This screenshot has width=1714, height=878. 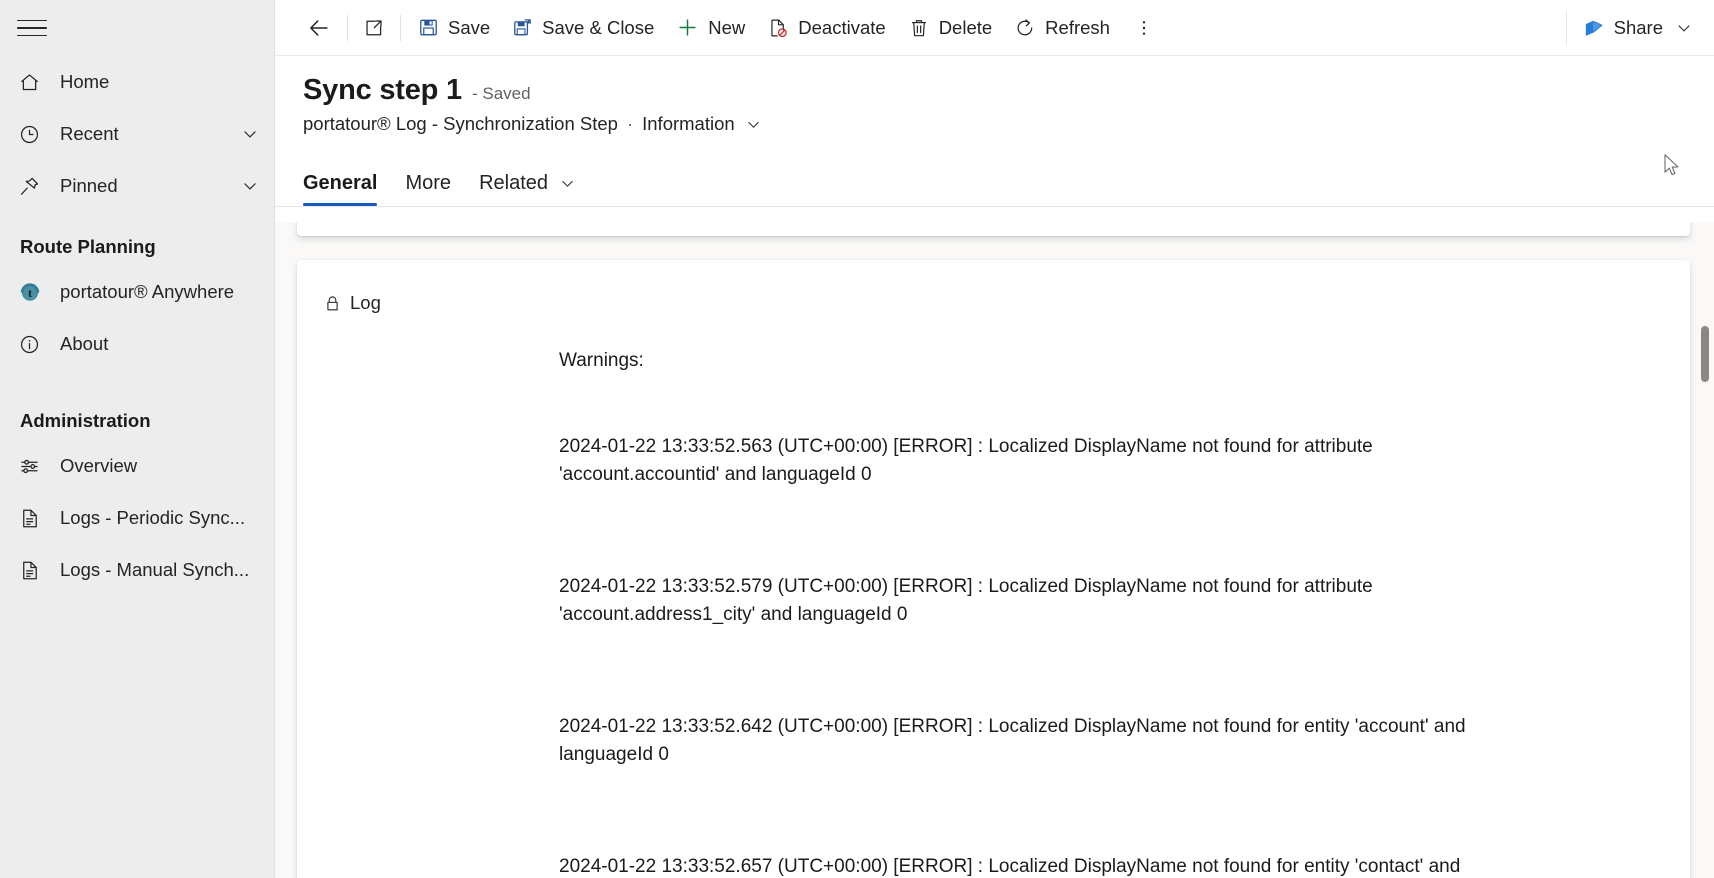 What do you see at coordinates (1077, 27) in the screenshot?
I see `refresh-button-label: Refresh` at bounding box center [1077, 27].